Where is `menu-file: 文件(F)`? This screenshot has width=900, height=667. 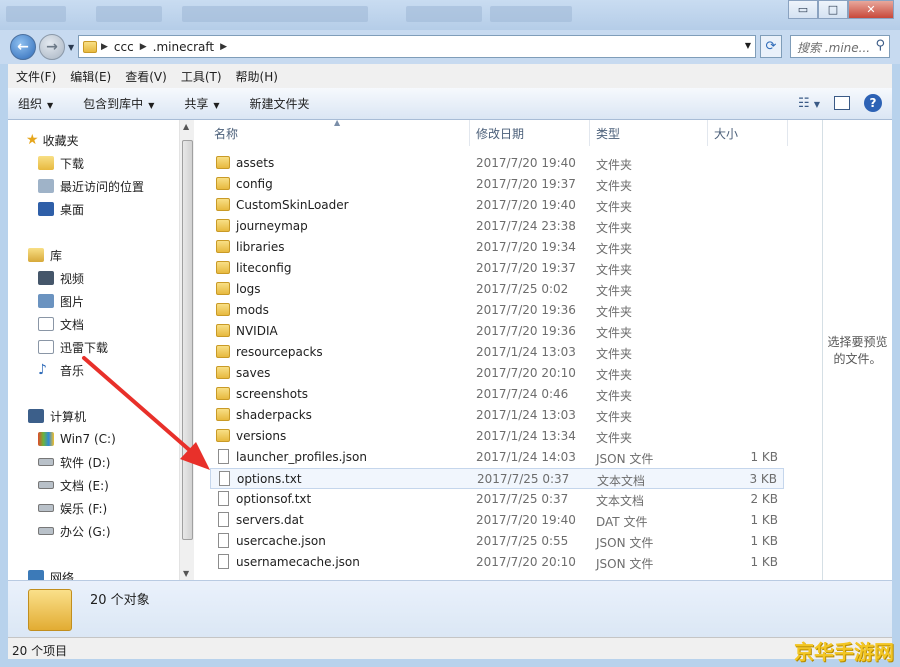 menu-file: 文件(F) is located at coordinates (36, 76).